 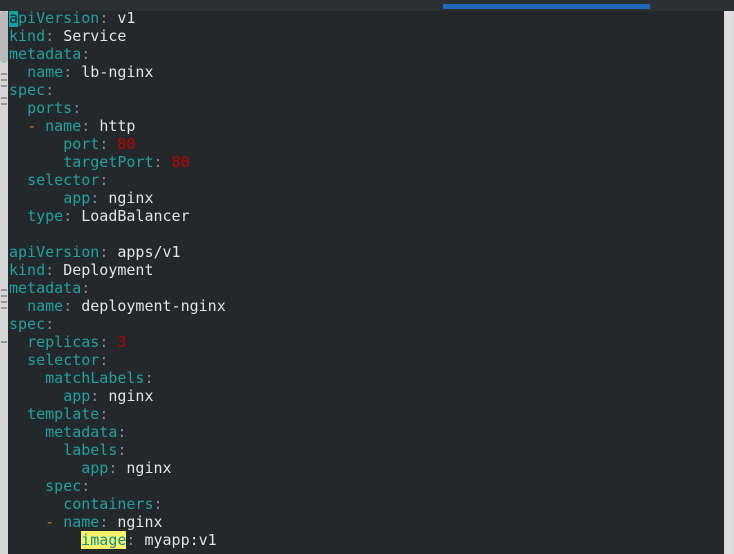 I want to click on left-minimap-gutter, so click(x=4, y=282).